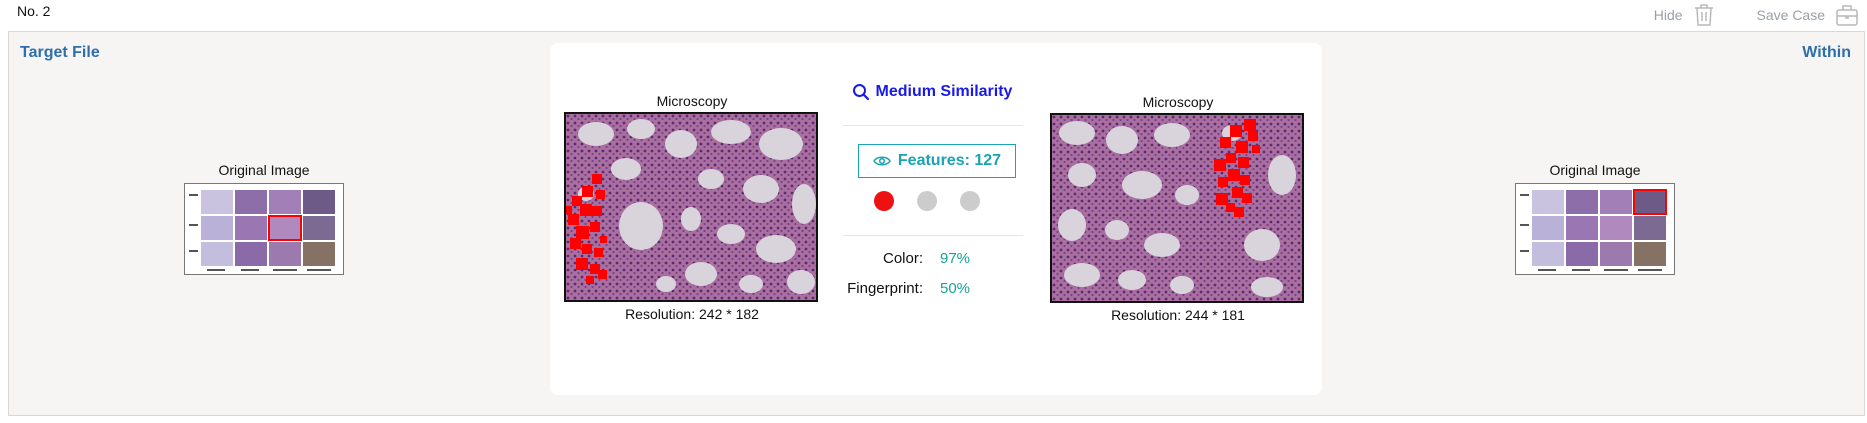 The height and width of the screenshot is (423, 1867). What do you see at coordinates (902, 258) in the screenshot?
I see `color-metric-label: Color:` at bounding box center [902, 258].